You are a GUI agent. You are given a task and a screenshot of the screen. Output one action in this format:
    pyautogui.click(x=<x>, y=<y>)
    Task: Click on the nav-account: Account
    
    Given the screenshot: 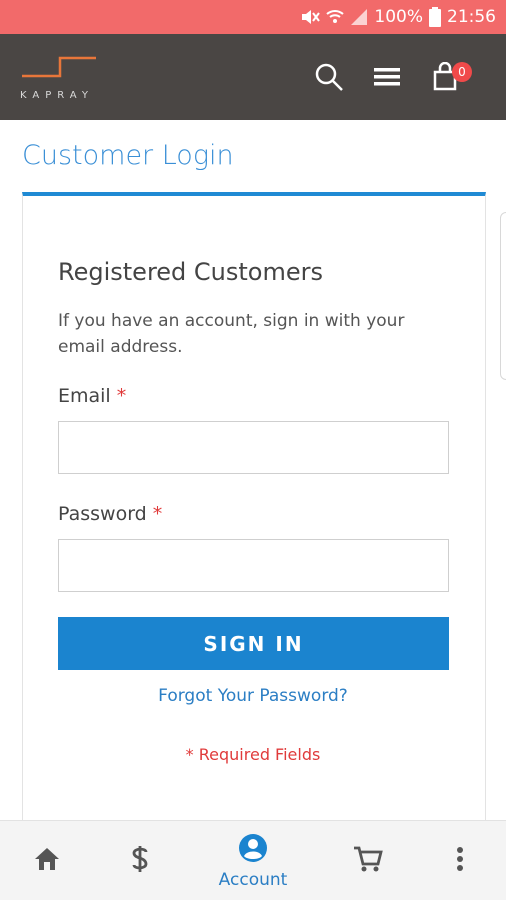 What is the action you would take?
    pyautogui.click(x=253, y=860)
    